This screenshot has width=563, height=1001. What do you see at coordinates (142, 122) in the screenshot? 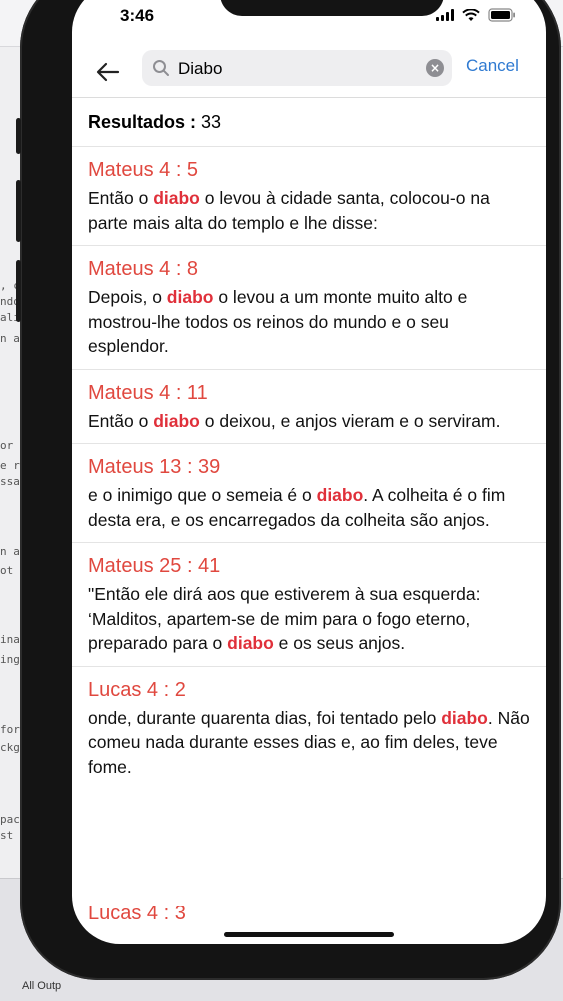
I see `results-label: Resultados :` at bounding box center [142, 122].